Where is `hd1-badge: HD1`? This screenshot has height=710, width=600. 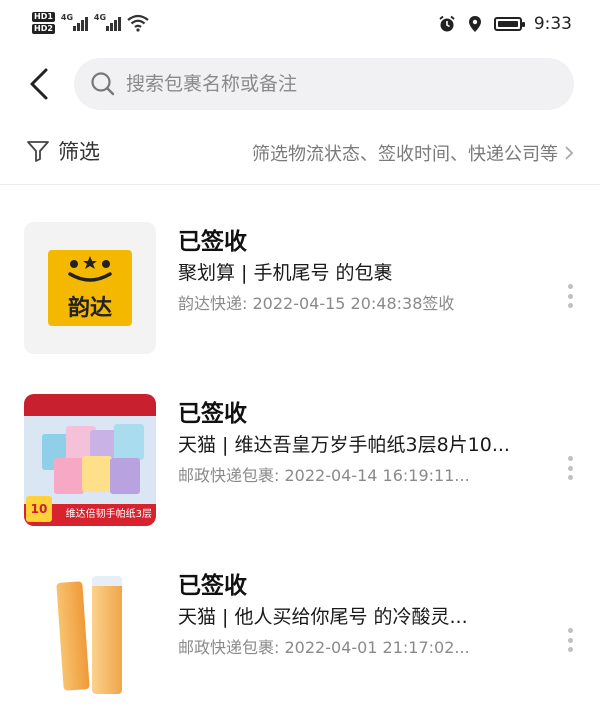 hd1-badge: HD1 is located at coordinates (43, 17).